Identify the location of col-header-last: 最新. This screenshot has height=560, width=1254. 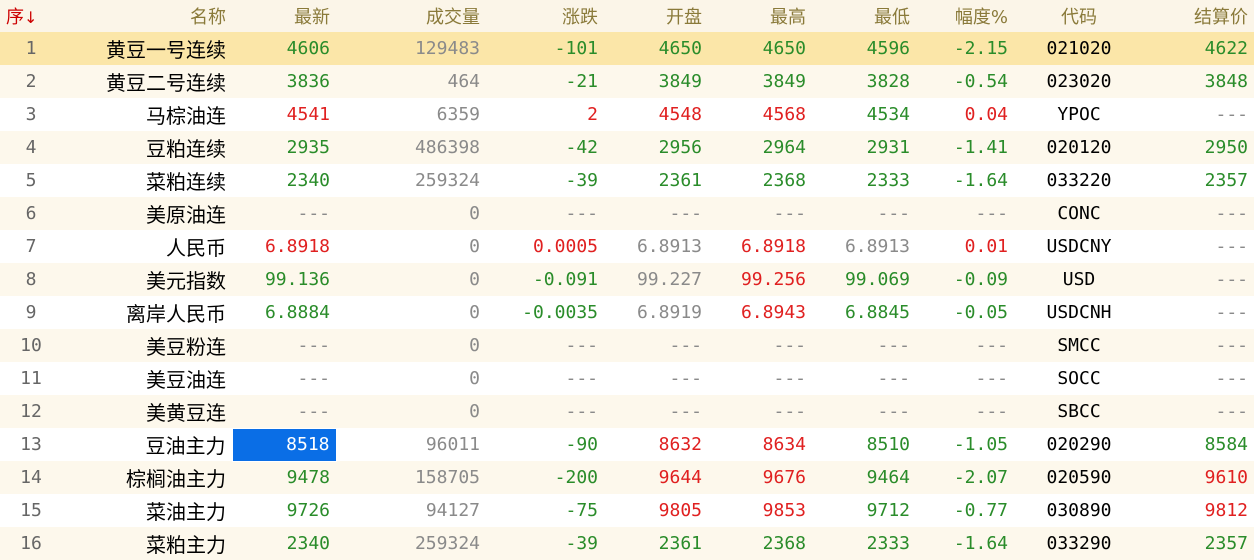
(284, 16).